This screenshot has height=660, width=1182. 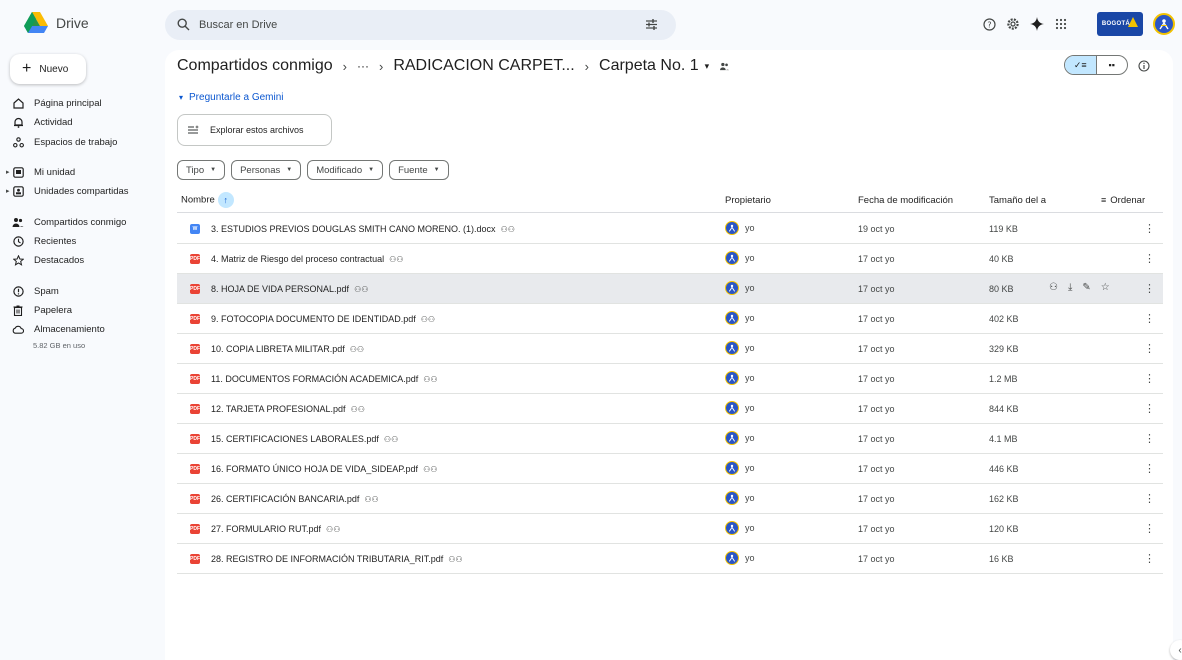 I want to click on list-view-button: ✓≡, so click(x=1080, y=65).